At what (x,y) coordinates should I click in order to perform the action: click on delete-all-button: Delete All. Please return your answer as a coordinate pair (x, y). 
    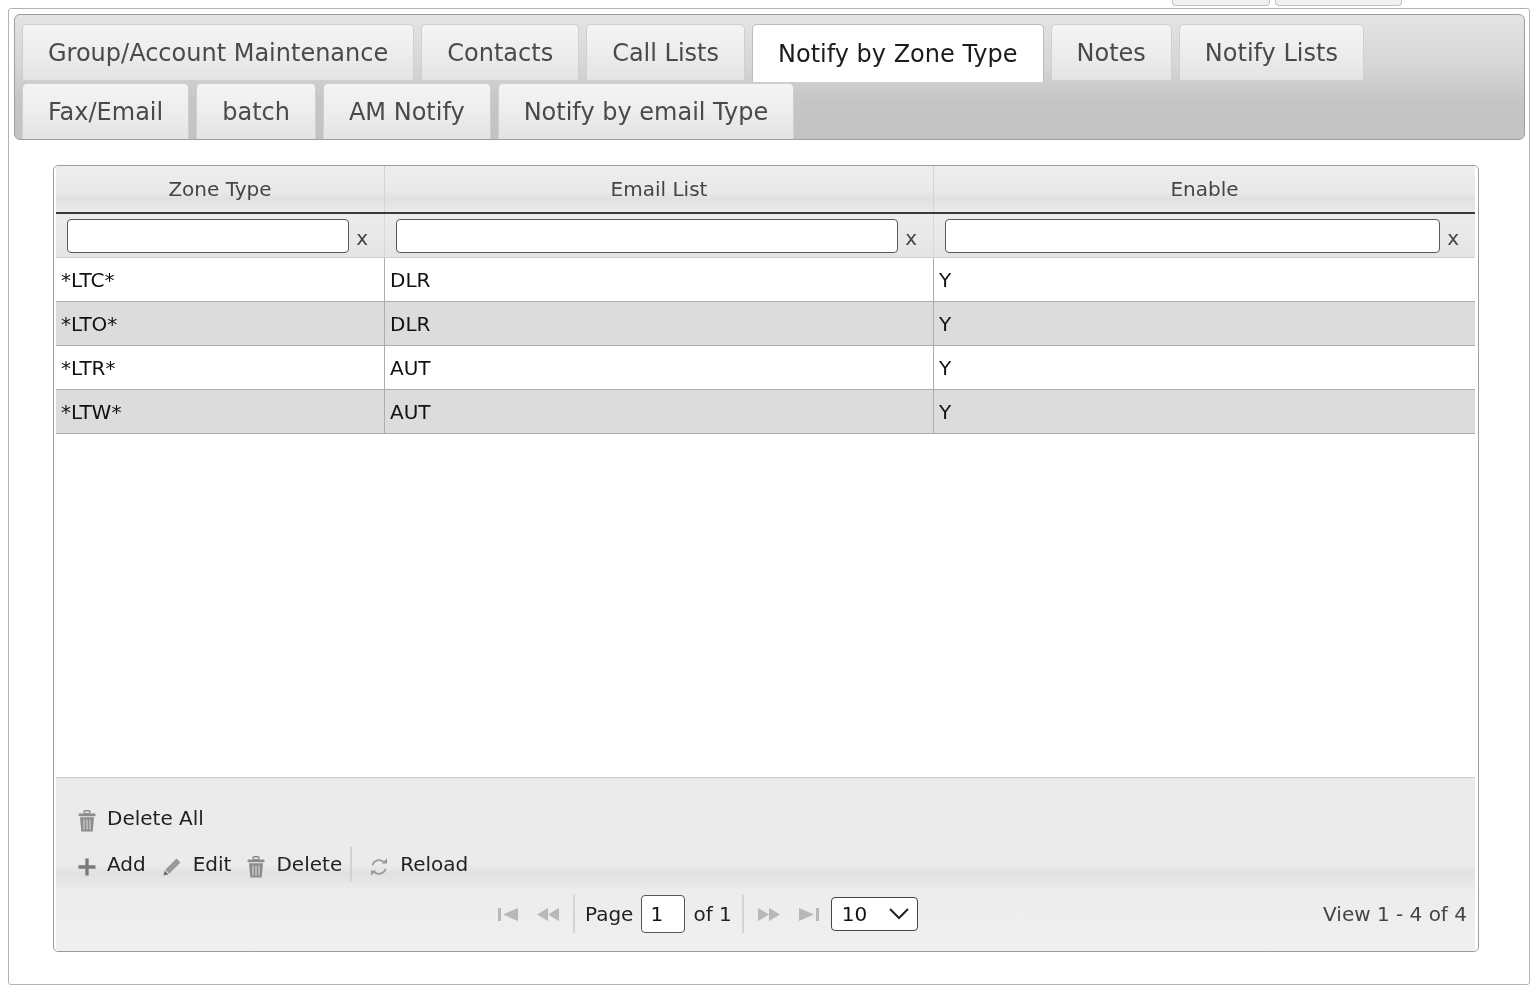
    Looking at the image, I should click on (141, 818).